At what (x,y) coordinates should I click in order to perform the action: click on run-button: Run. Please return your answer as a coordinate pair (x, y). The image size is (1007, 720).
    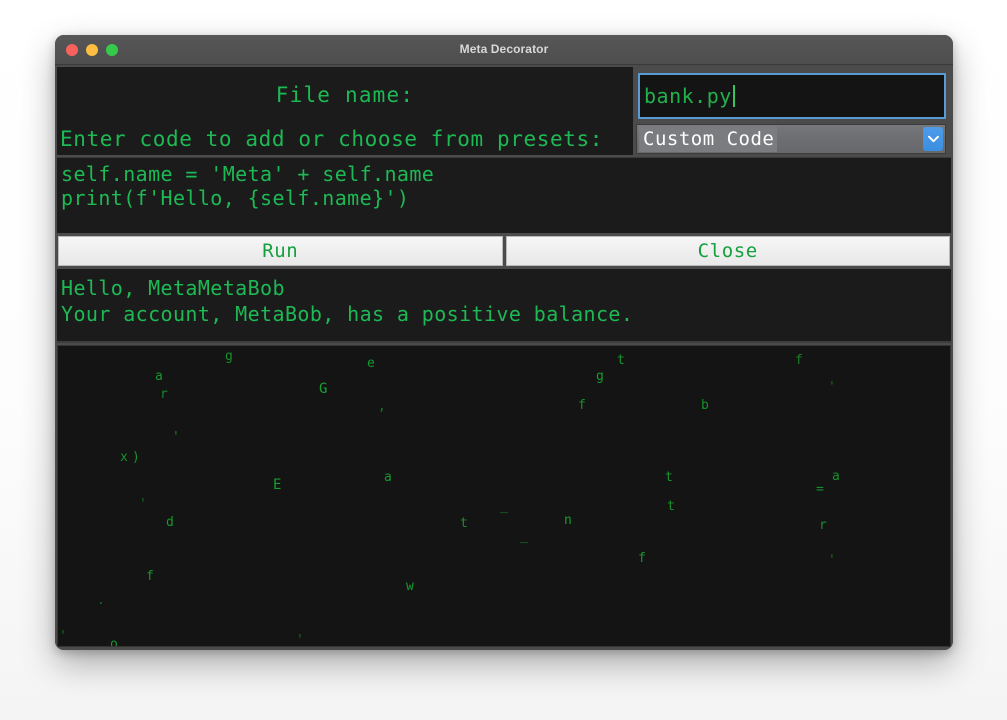
    Looking at the image, I should click on (280, 251).